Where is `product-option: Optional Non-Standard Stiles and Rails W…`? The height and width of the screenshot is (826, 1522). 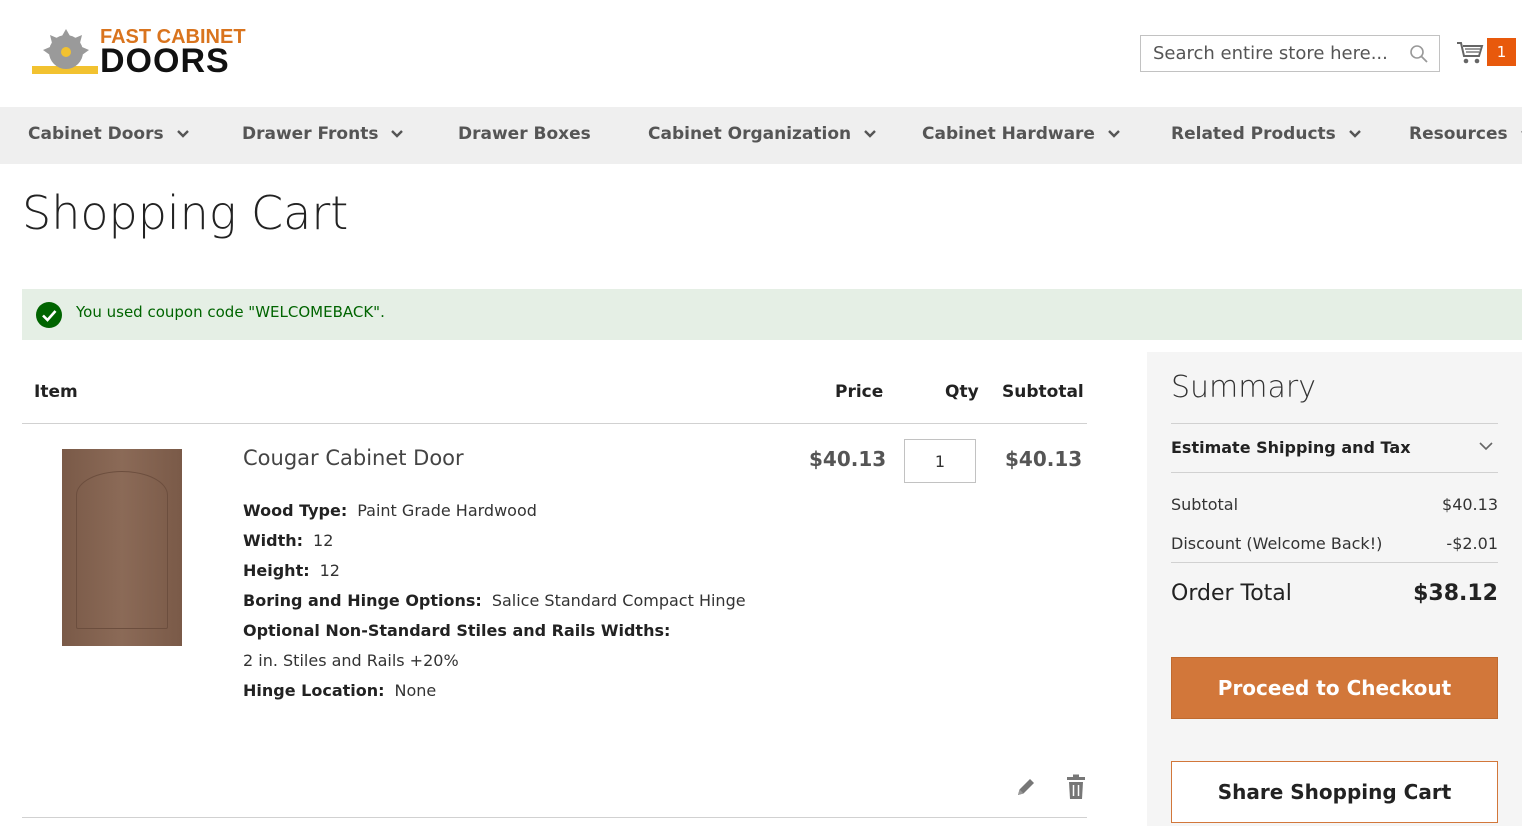
product-option: Optional Non-Standard Stiles and Rails W… is located at coordinates (461, 630).